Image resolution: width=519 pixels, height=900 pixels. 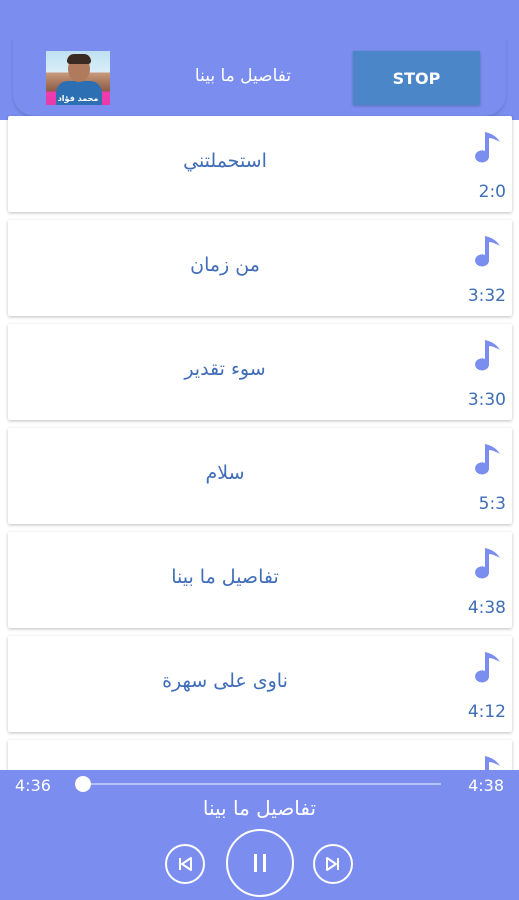 I want to click on song-duration: 5:3, so click(x=492, y=504).